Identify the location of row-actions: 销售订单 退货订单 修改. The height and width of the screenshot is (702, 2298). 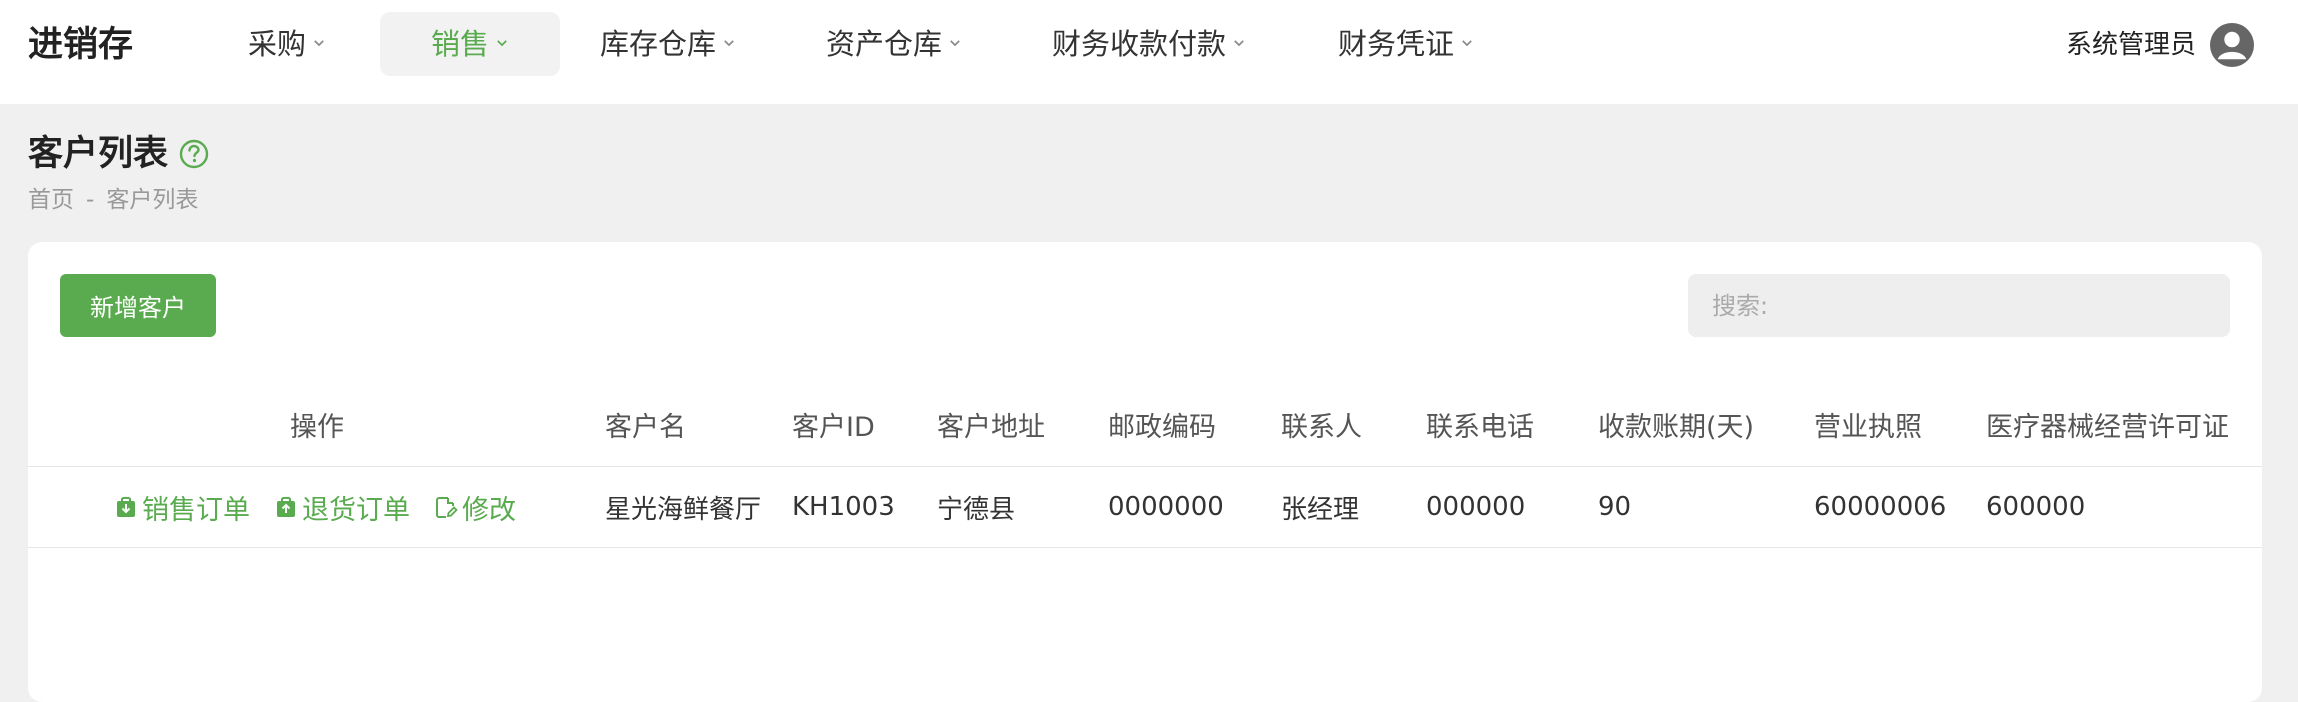
(327, 507).